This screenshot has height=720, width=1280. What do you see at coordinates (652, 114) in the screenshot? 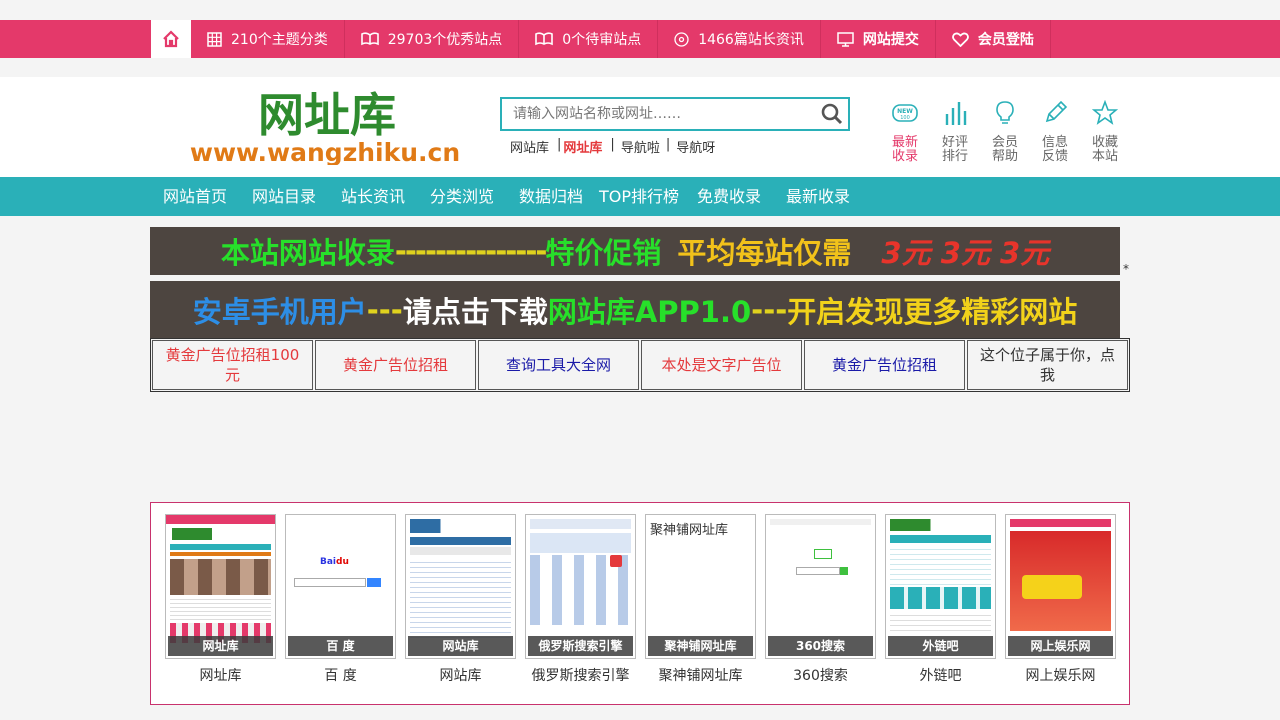
I see `search-input` at bounding box center [652, 114].